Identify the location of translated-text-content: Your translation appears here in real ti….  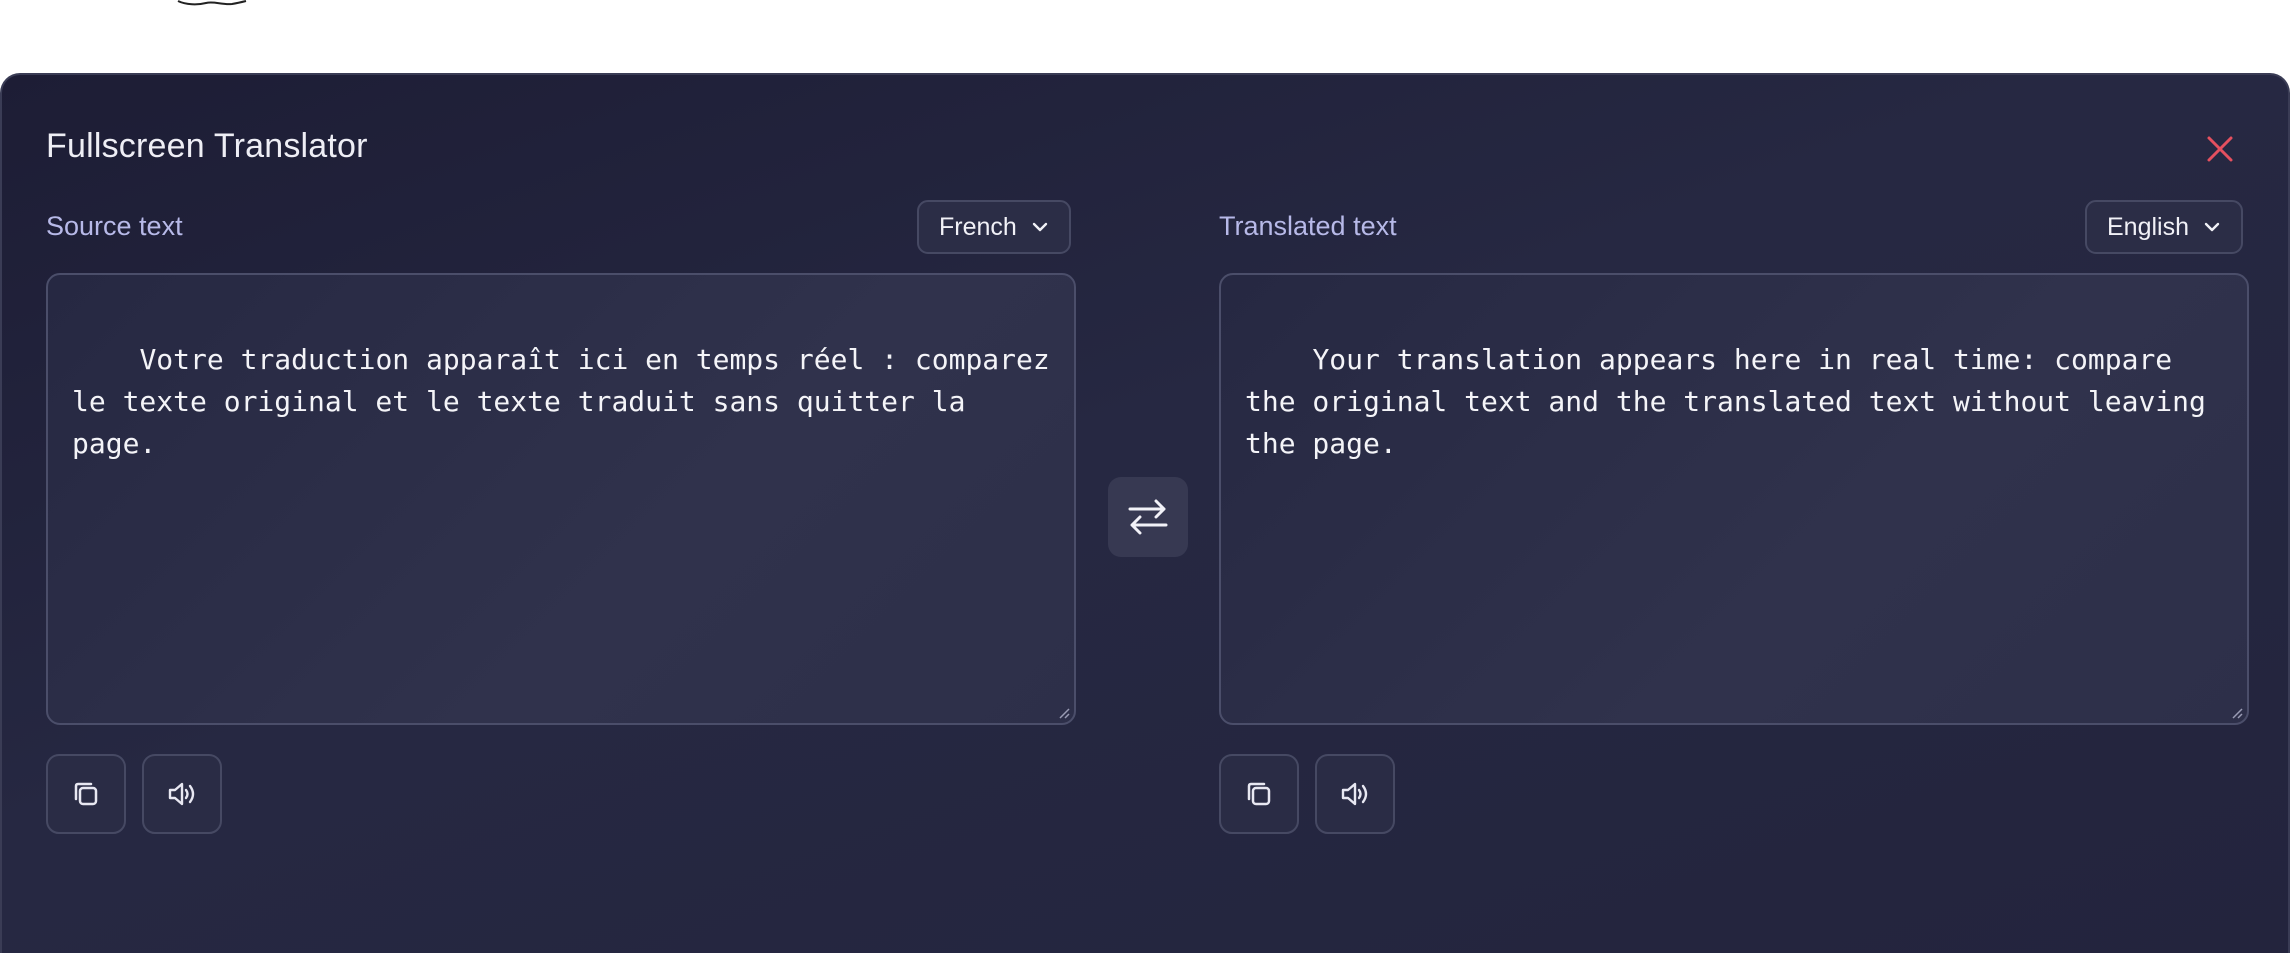
(1734, 401).